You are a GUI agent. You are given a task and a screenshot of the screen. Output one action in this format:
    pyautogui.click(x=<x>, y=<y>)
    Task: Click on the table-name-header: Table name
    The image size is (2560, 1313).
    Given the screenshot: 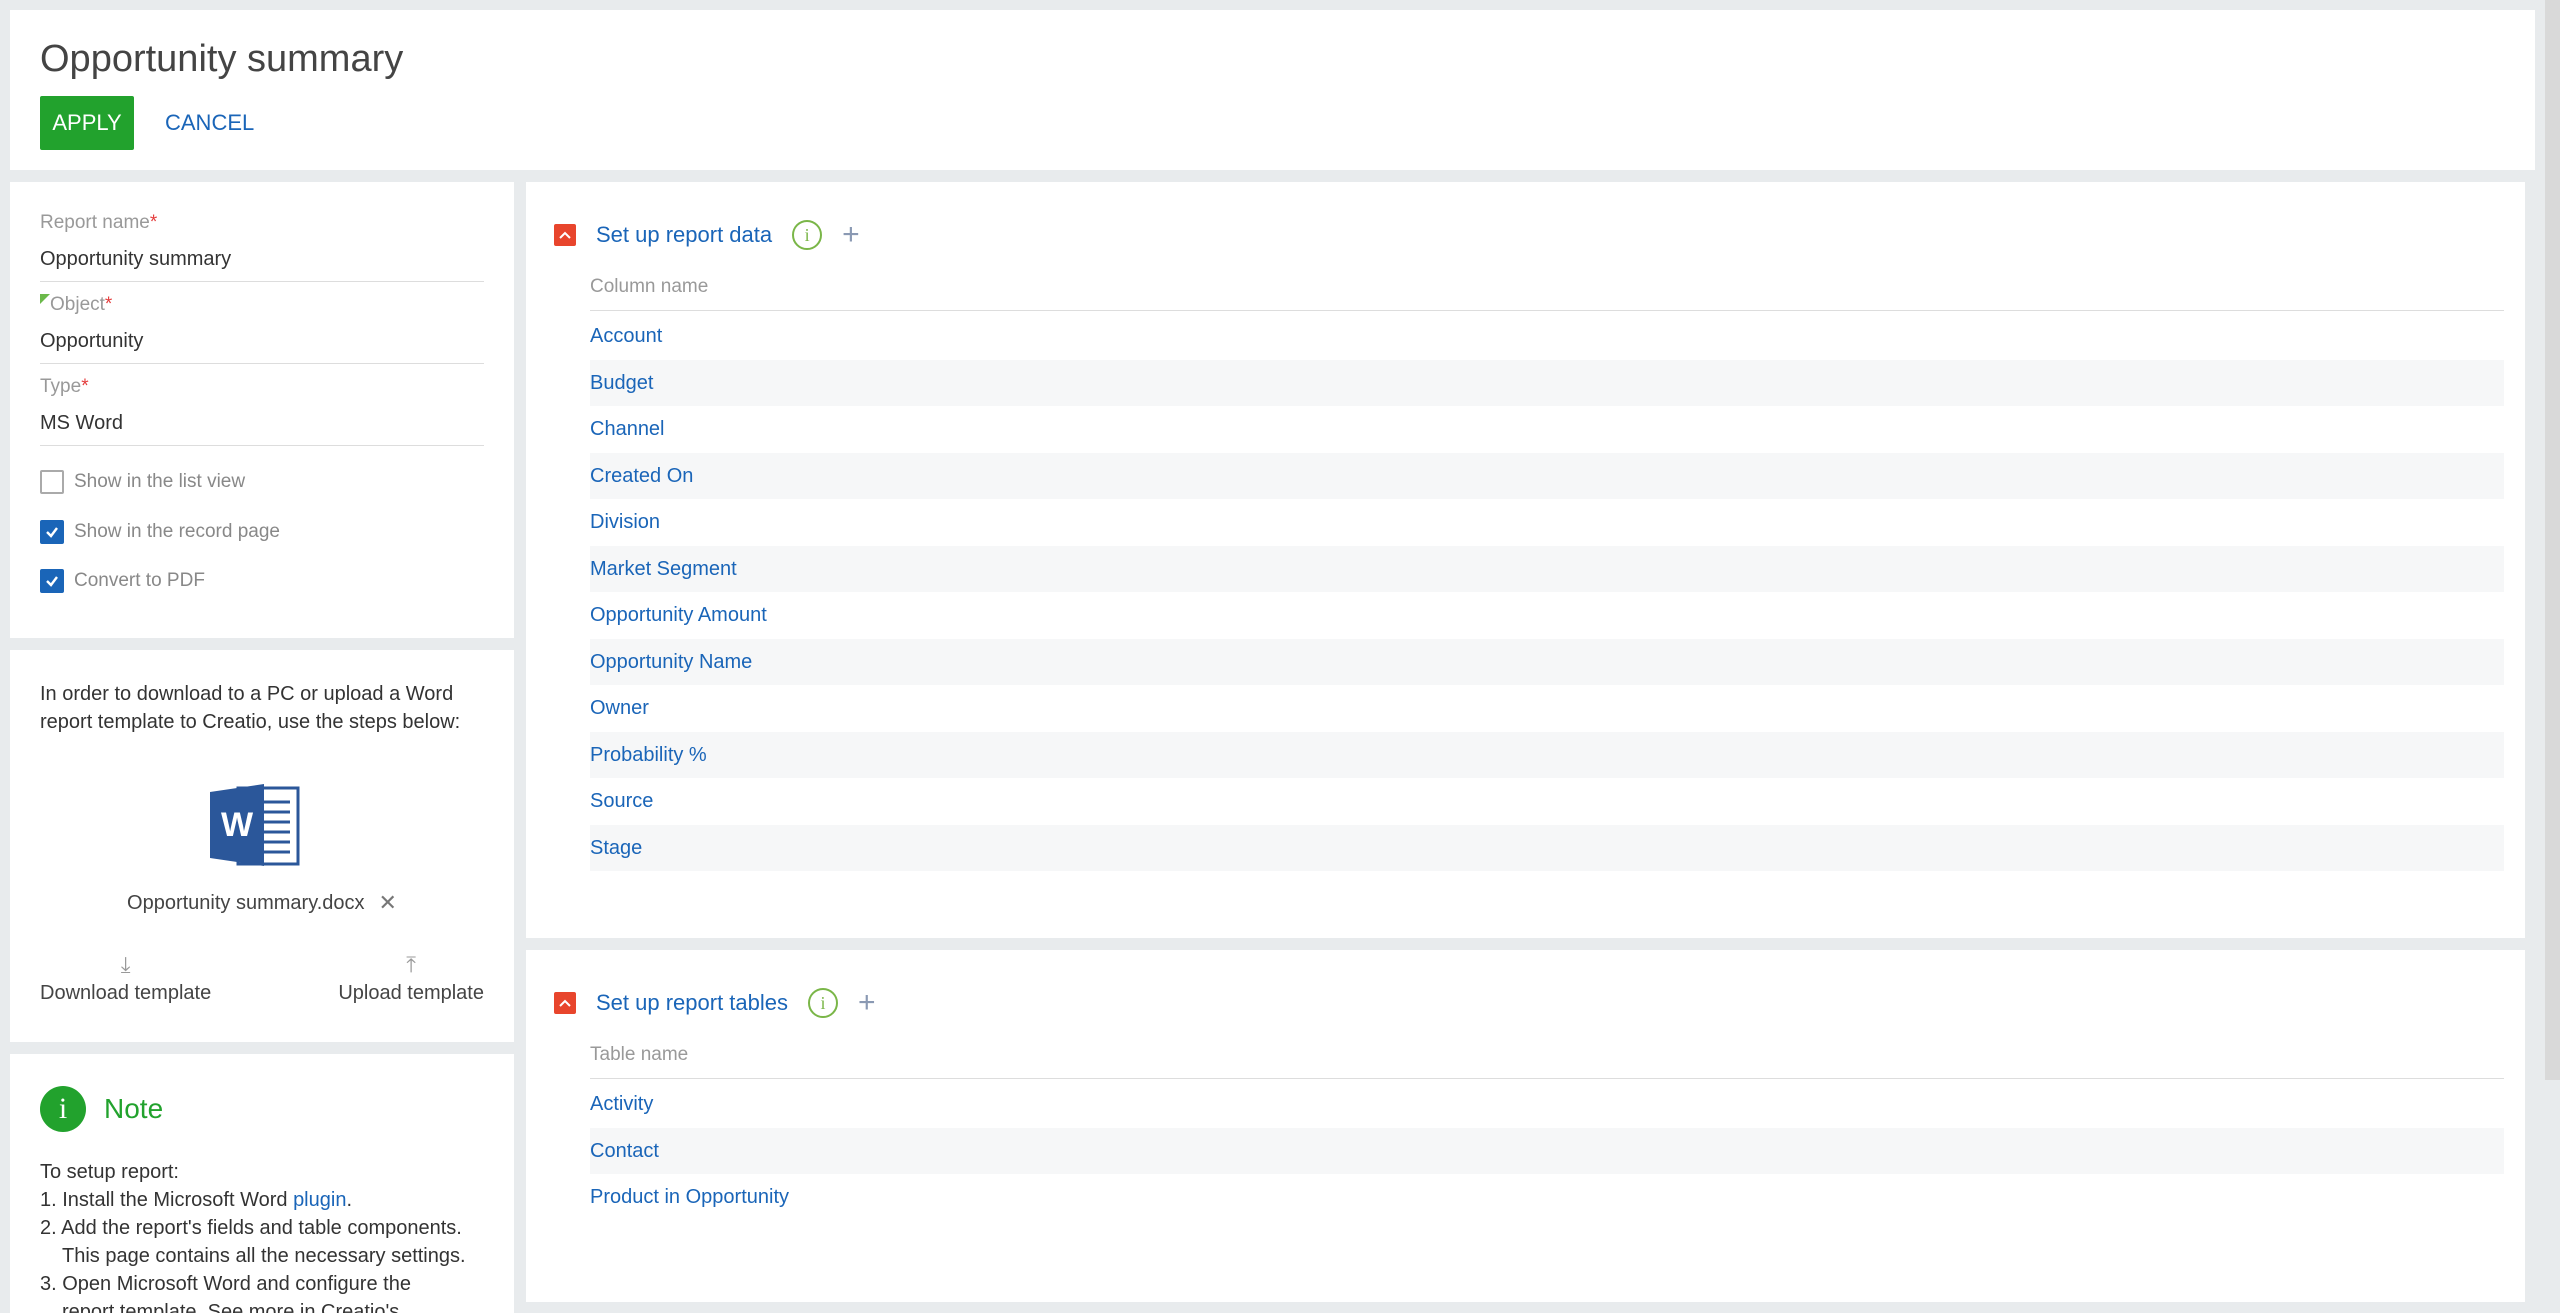 What is the action you would take?
    pyautogui.click(x=1547, y=1061)
    